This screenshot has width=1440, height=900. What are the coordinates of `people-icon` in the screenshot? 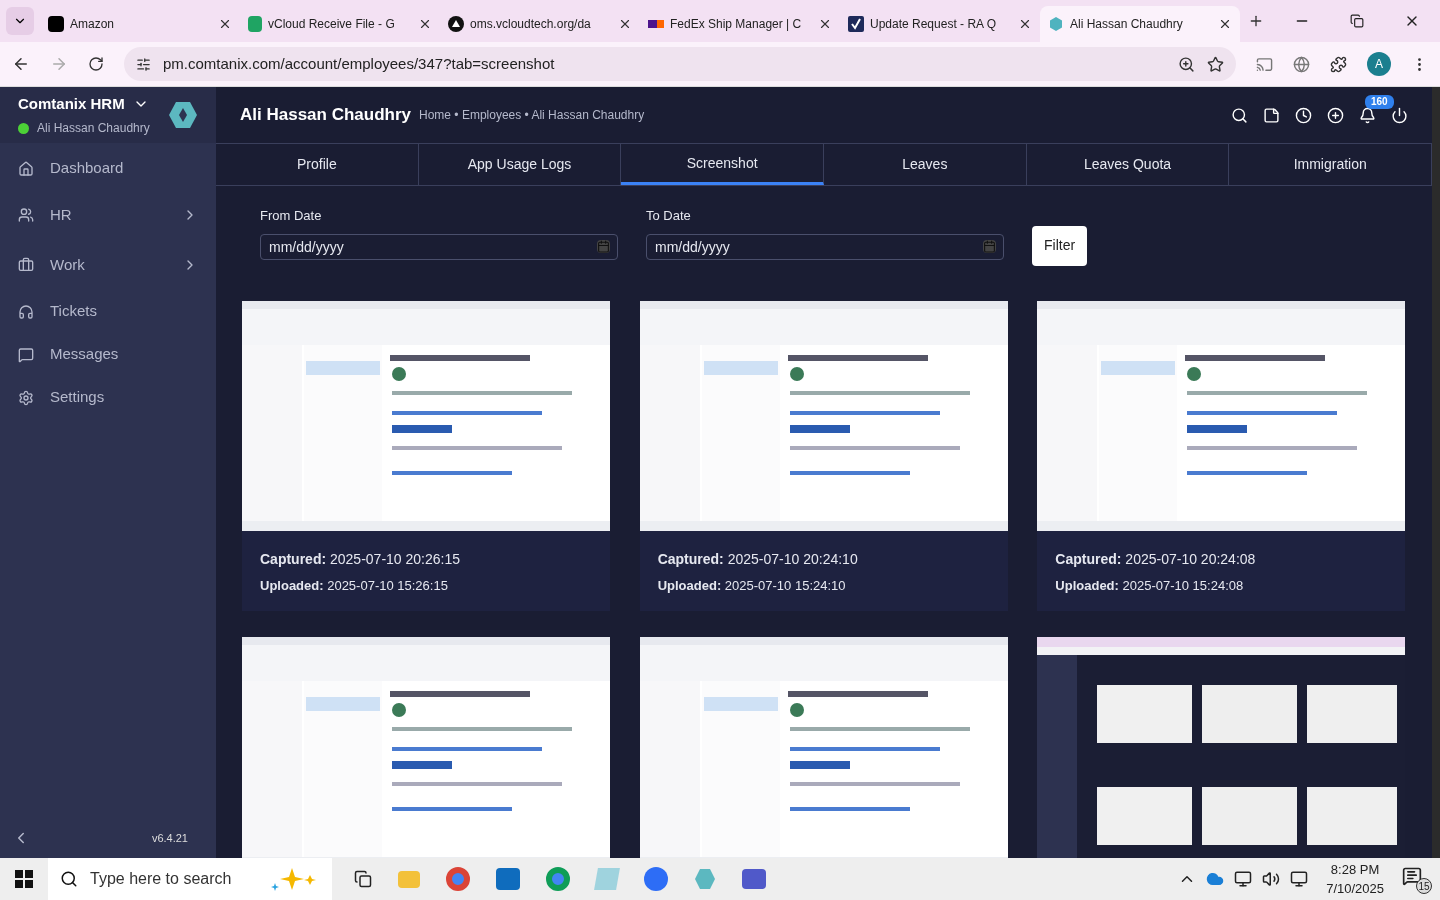 It's located at (26, 215).